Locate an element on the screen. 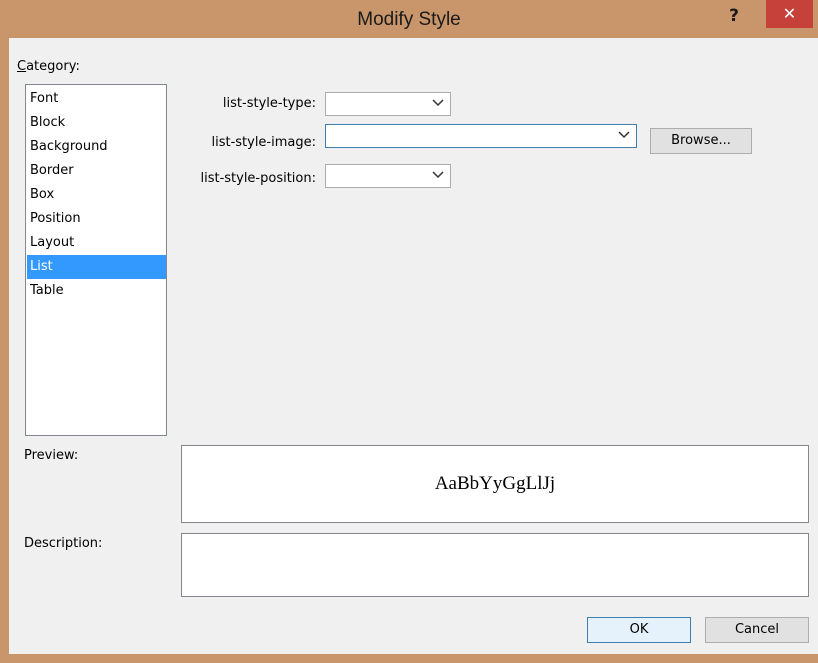 The height and width of the screenshot is (663, 818). description-box is located at coordinates (495, 565).